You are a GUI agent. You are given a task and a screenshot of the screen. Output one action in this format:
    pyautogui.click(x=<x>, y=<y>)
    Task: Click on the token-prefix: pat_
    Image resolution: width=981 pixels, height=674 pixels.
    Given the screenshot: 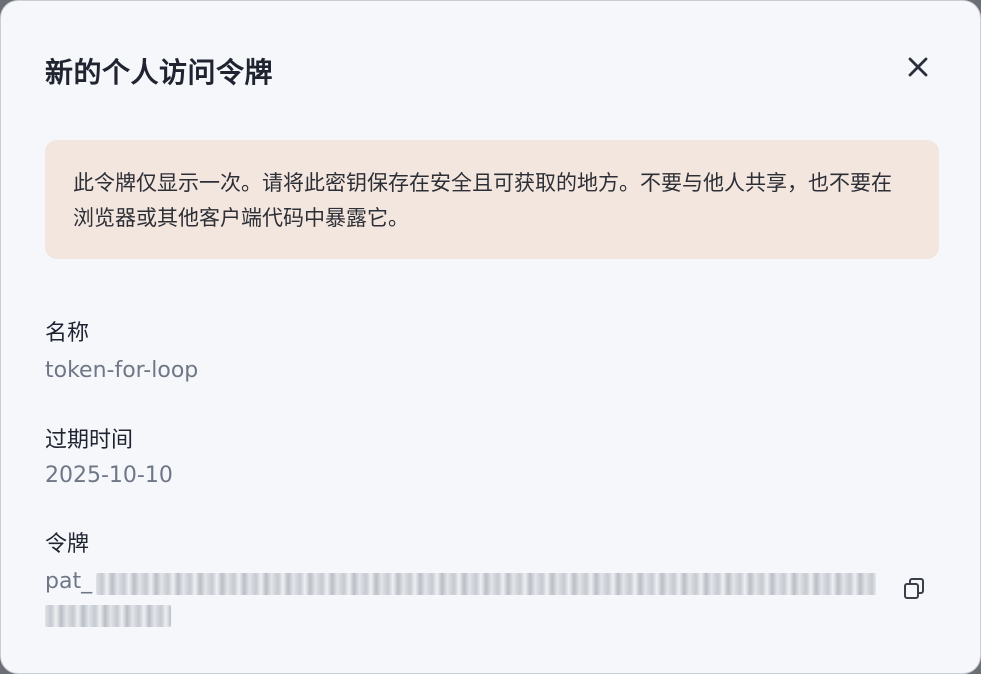 What is the action you would take?
    pyautogui.click(x=69, y=581)
    